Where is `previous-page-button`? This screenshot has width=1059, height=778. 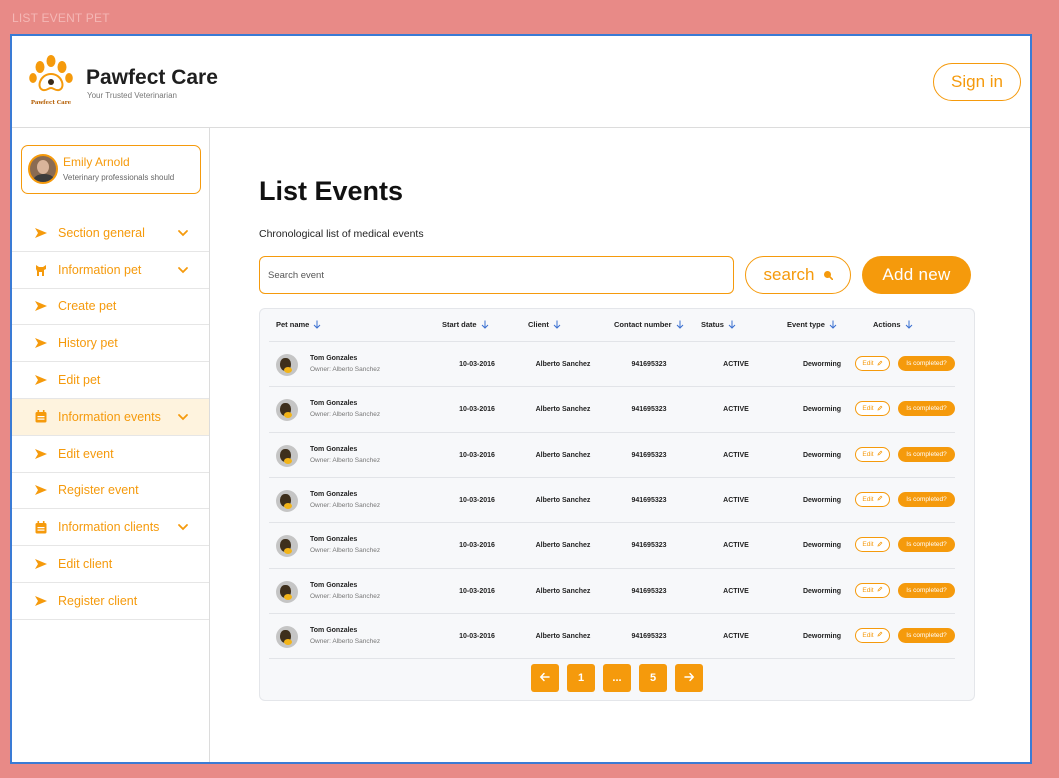 previous-page-button is located at coordinates (545, 678).